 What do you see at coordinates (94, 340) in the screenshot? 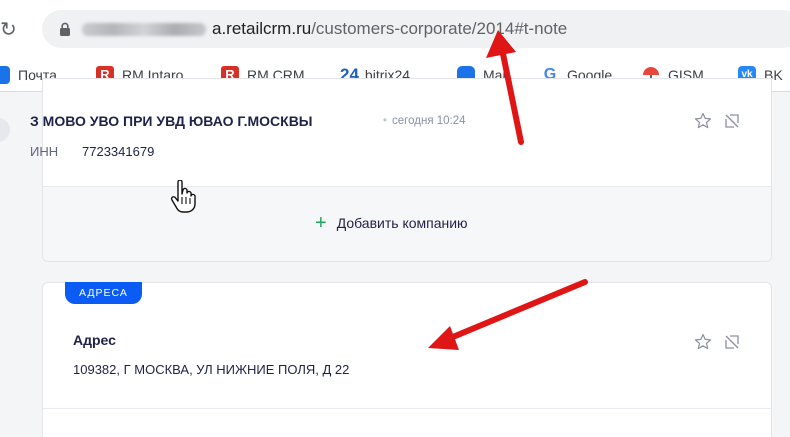
I see `address-title: Адрес` at bounding box center [94, 340].